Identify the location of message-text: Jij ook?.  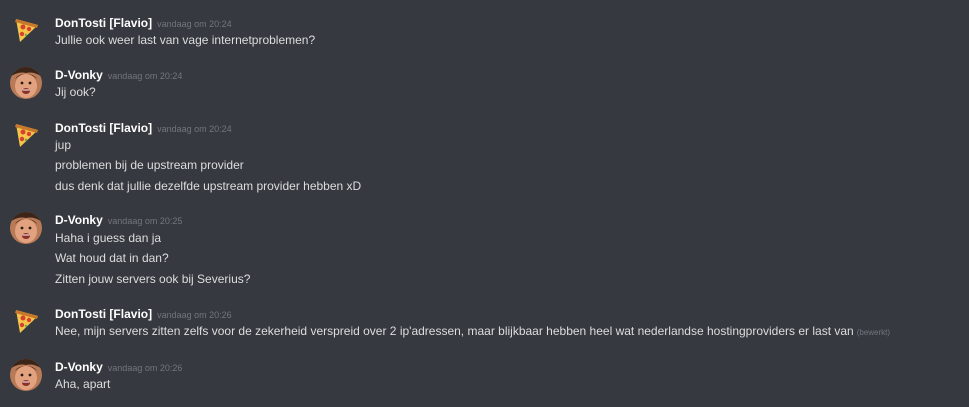
(75, 92).